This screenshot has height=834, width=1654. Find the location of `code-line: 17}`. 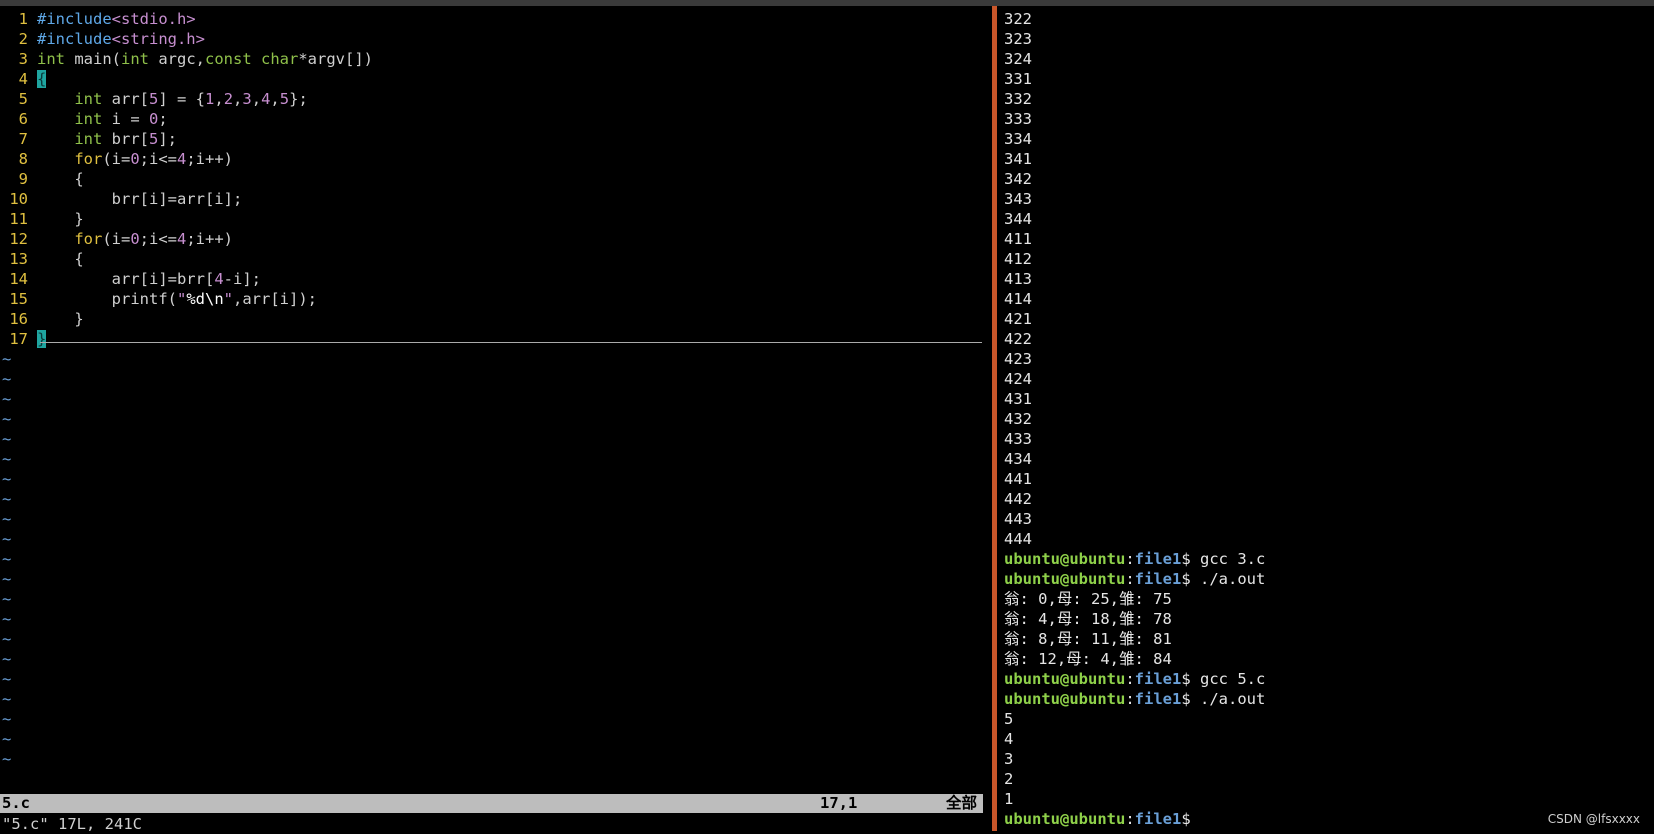

code-line: 17} is located at coordinates (186, 339).